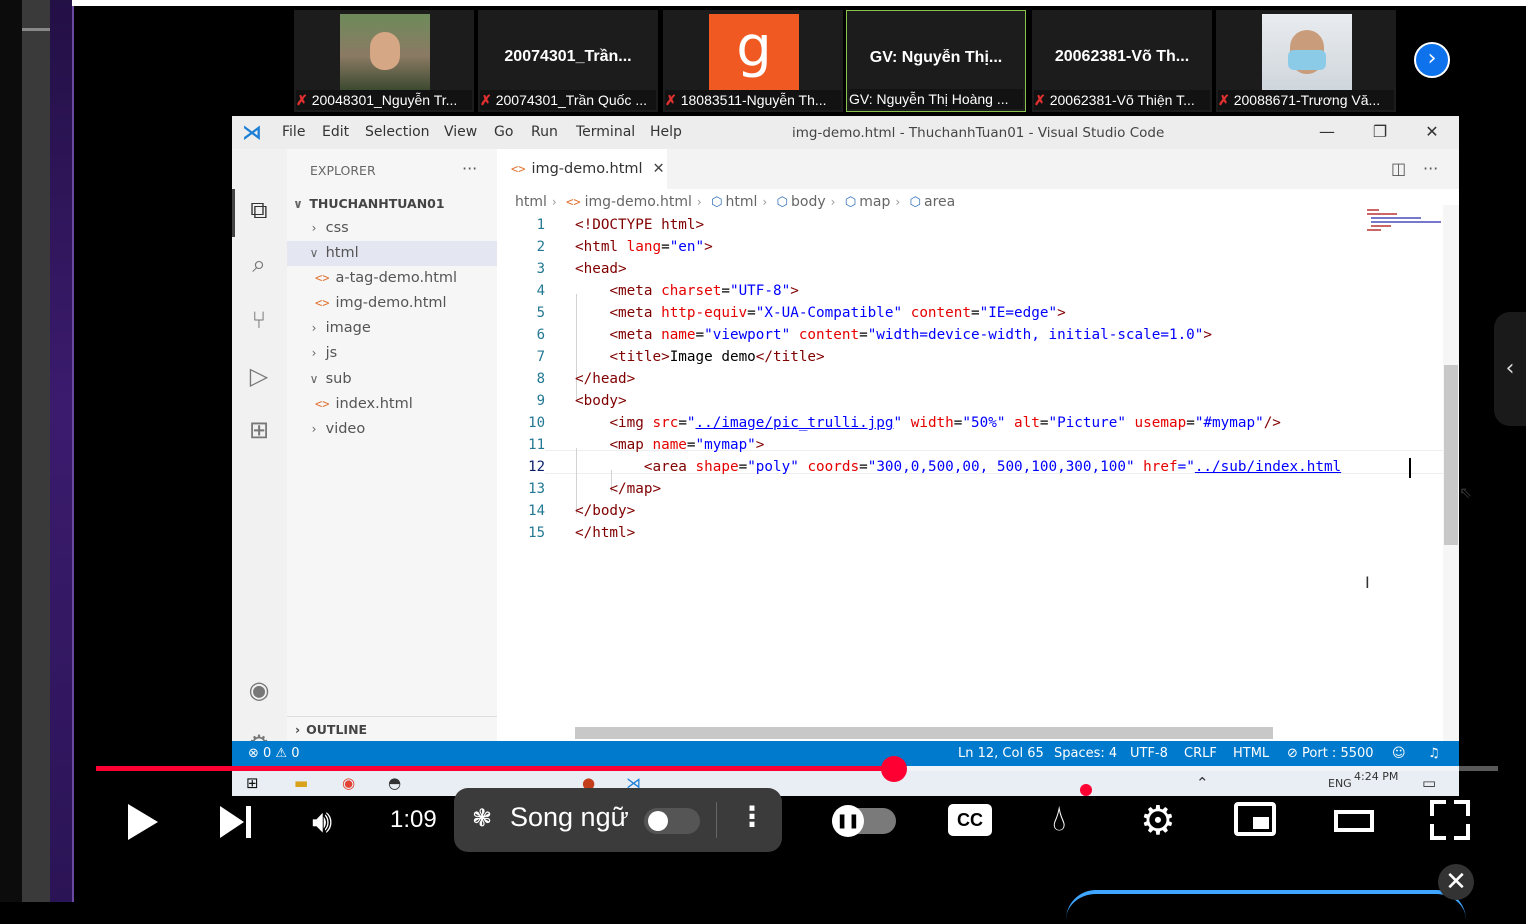 The height and width of the screenshot is (924, 1526). I want to click on input-language: ENG, so click(1340, 783).